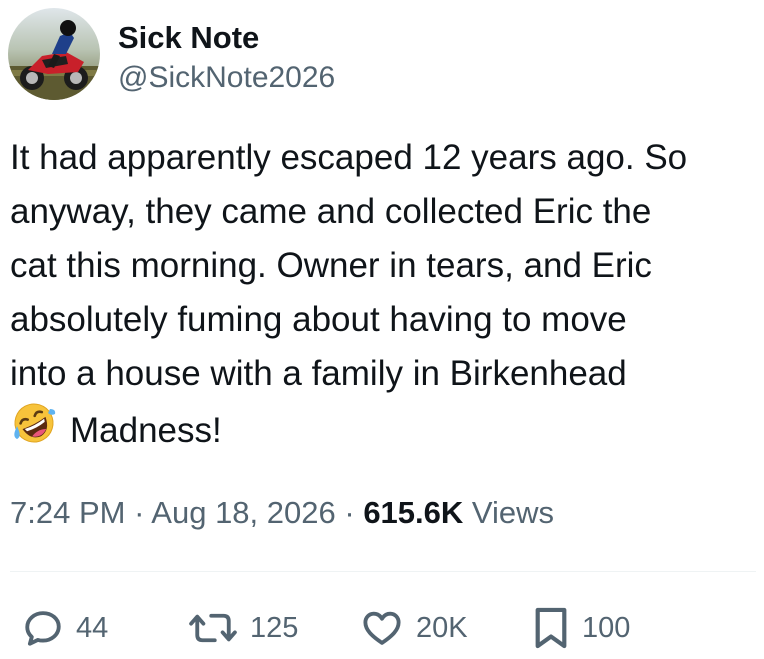  I want to click on tweet-text-line: anyway, they came and collected Eric the, so click(331, 211).